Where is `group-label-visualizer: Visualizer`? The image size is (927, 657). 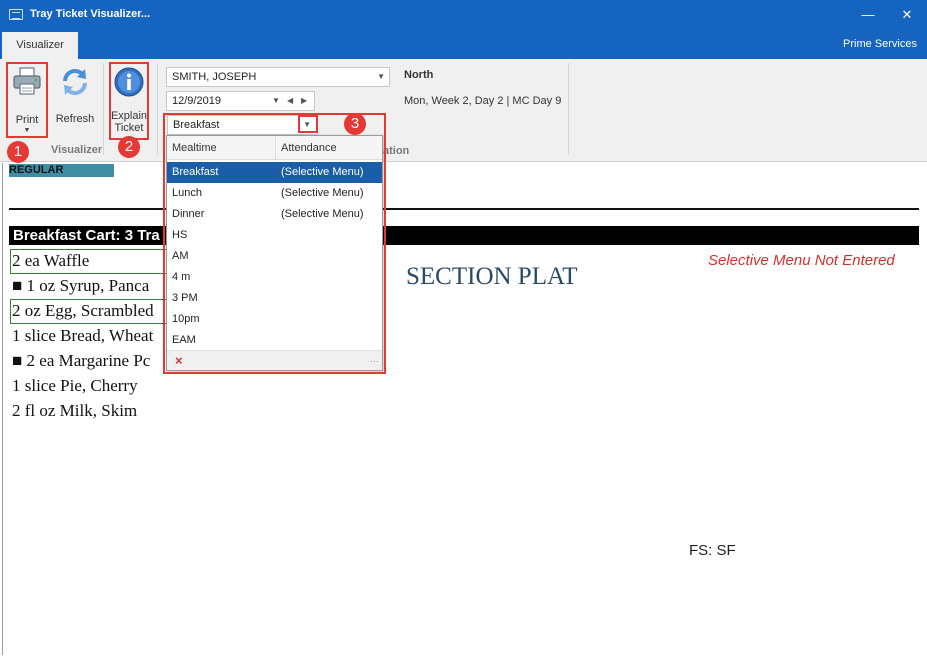 group-label-visualizer: Visualizer is located at coordinates (77, 150).